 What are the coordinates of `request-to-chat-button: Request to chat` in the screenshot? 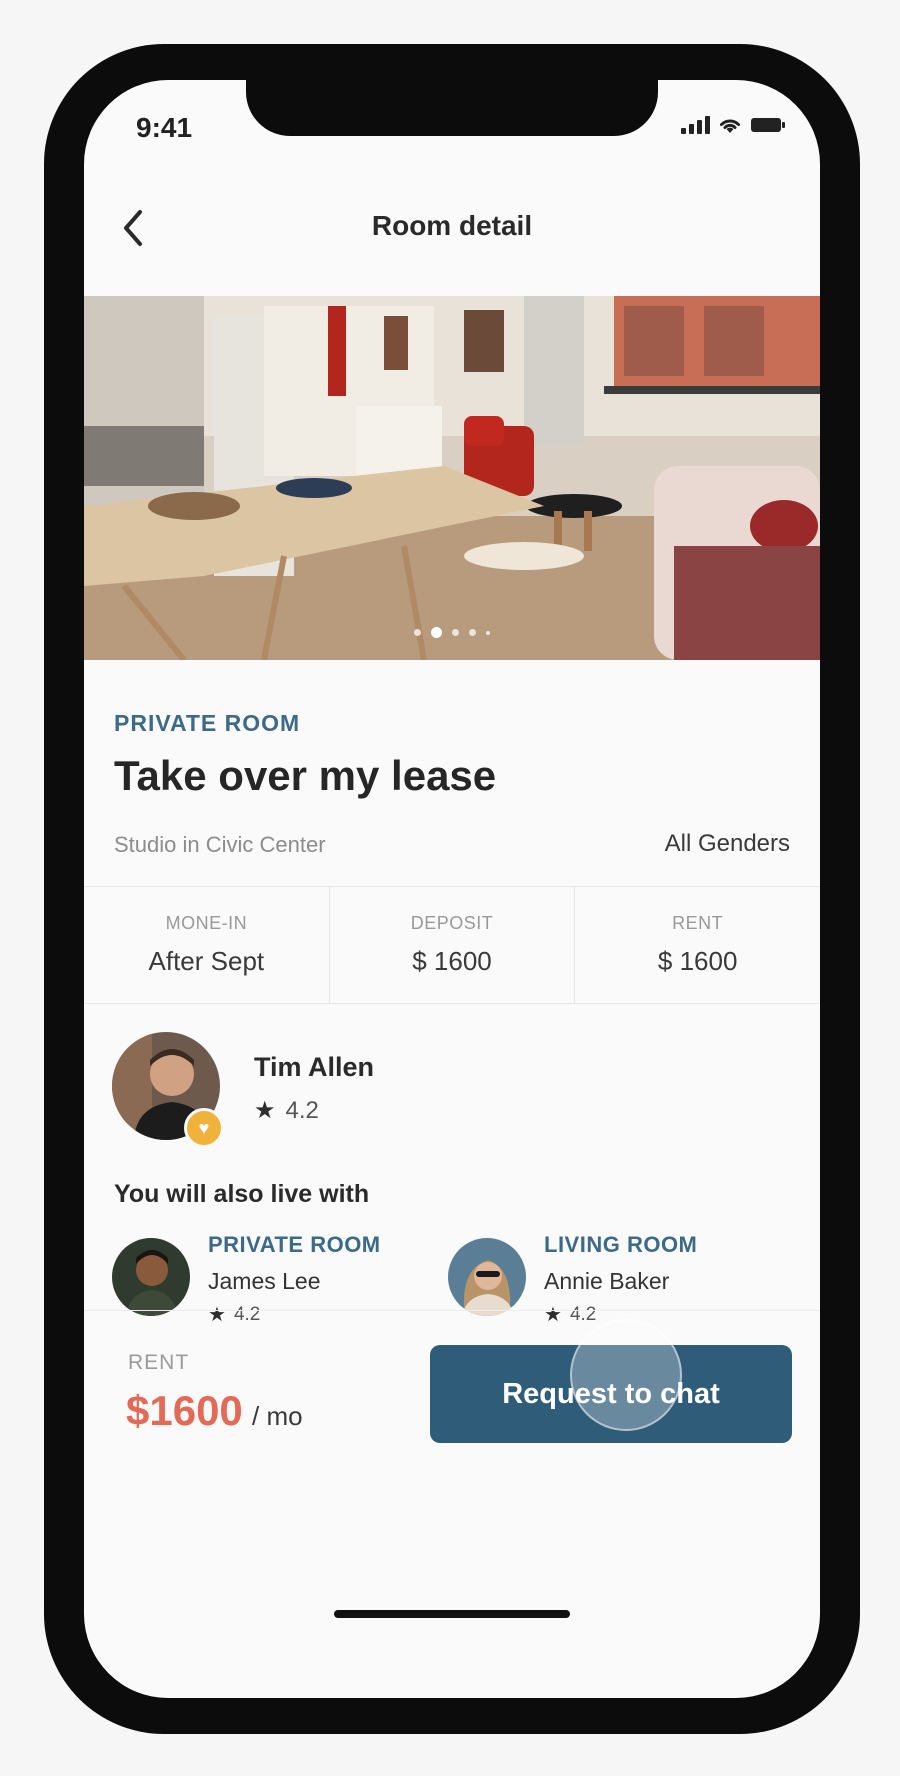 It's located at (611, 1394).